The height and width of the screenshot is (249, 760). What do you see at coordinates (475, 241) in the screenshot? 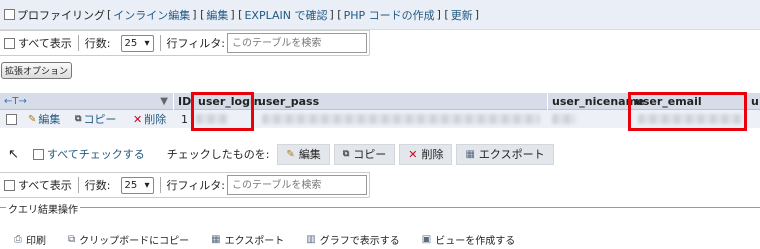
I see `create-view-label: ビューを作成する` at bounding box center [475, 241].